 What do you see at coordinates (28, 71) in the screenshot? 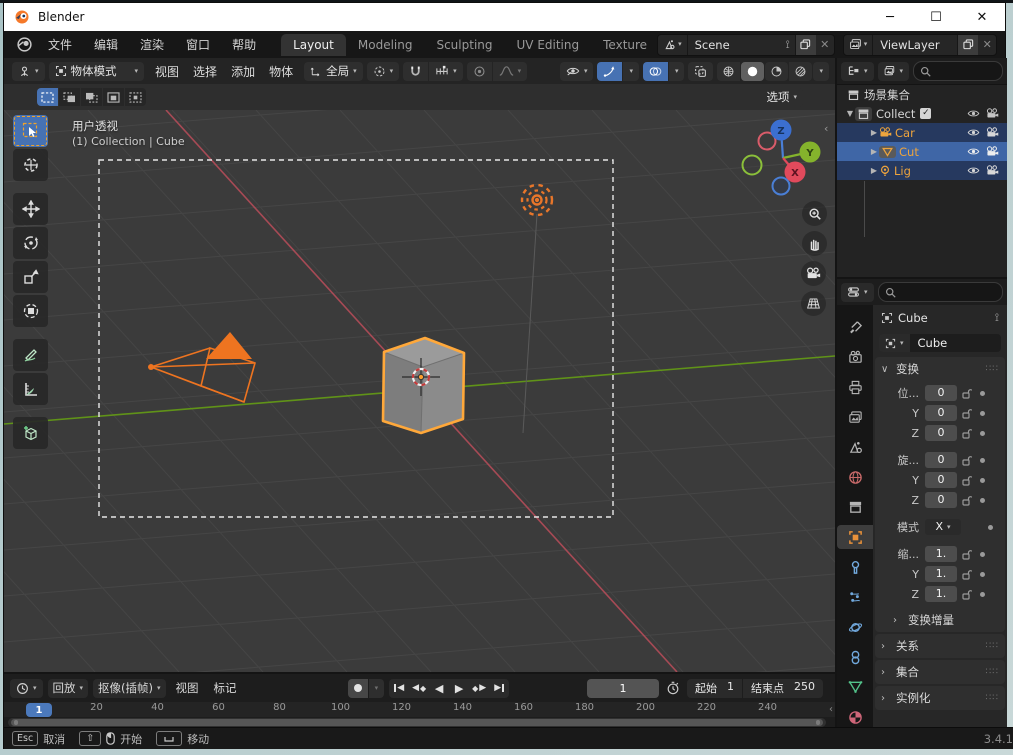
I see `editor-type-dropdown: ▾` at bounding box center [28, 71].